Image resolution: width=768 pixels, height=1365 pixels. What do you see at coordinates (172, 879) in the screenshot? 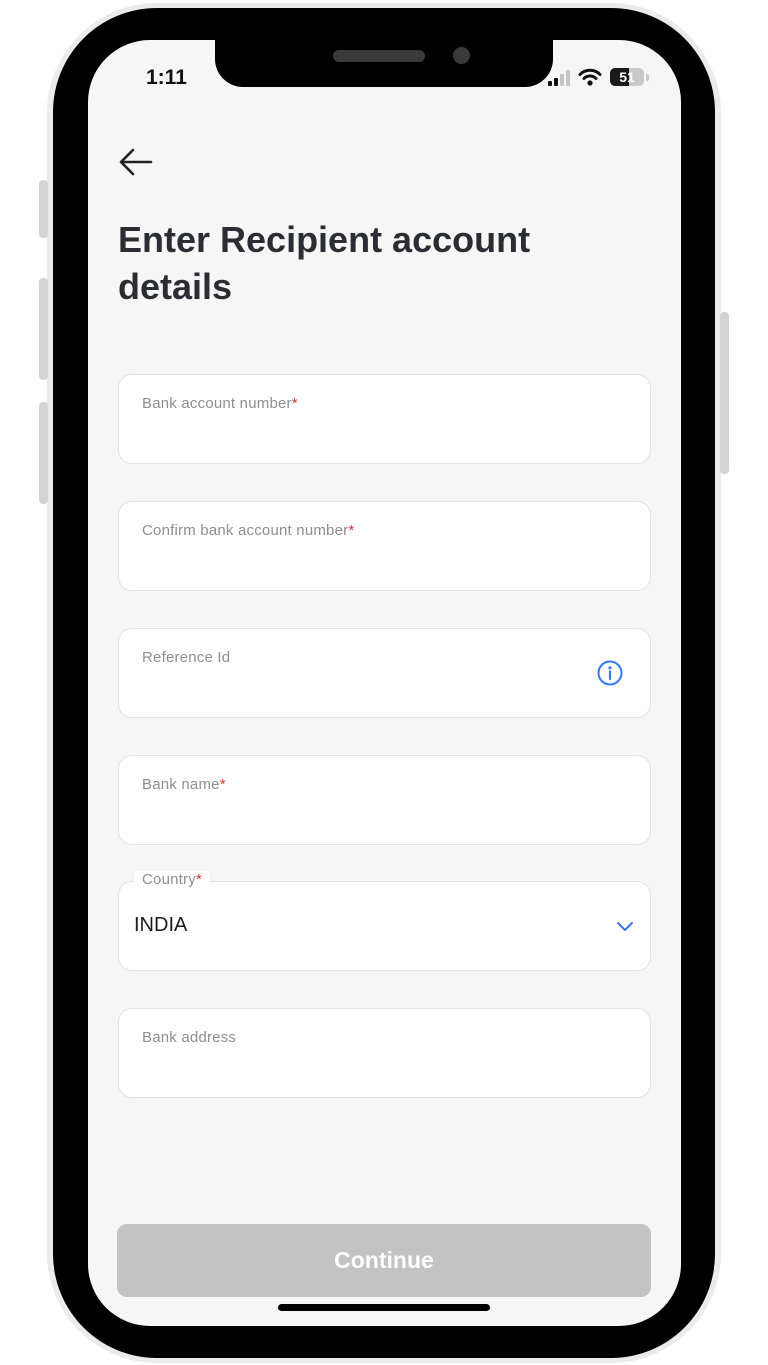
I see `field-label: Country*` at bounding box center [172, 879].